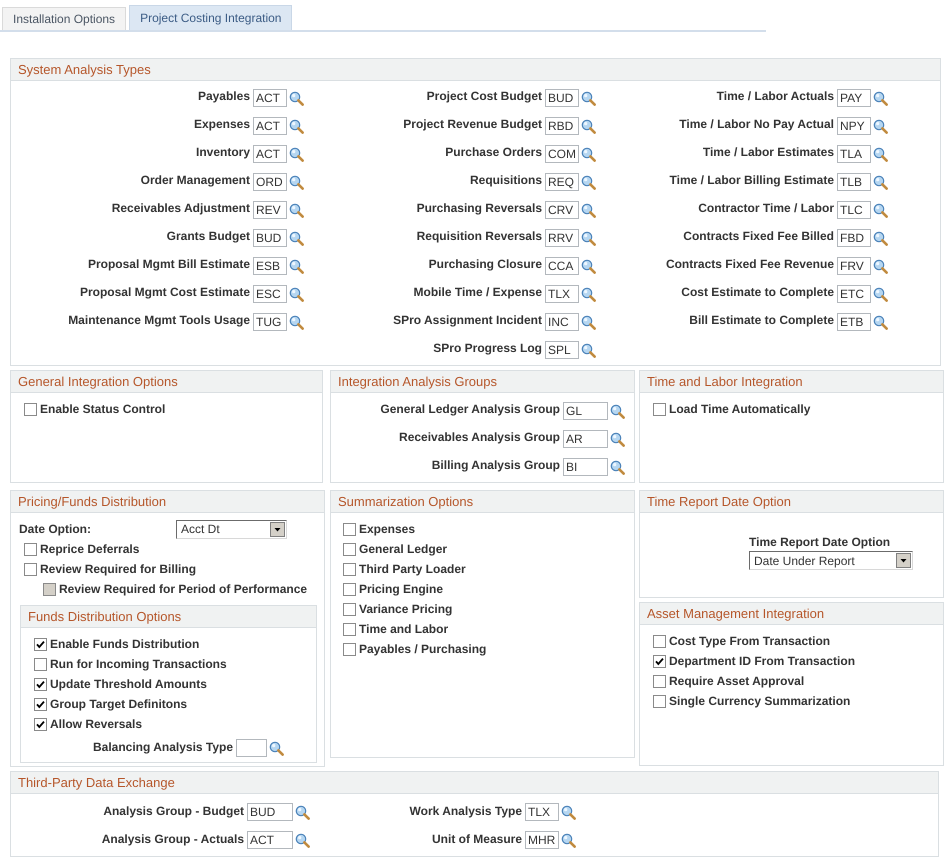 The image size is (944, 861). What do you see at coordinates (562, 322) in the screenshot?
I see `lookup-field: INC` at bounding box center [562, 322].